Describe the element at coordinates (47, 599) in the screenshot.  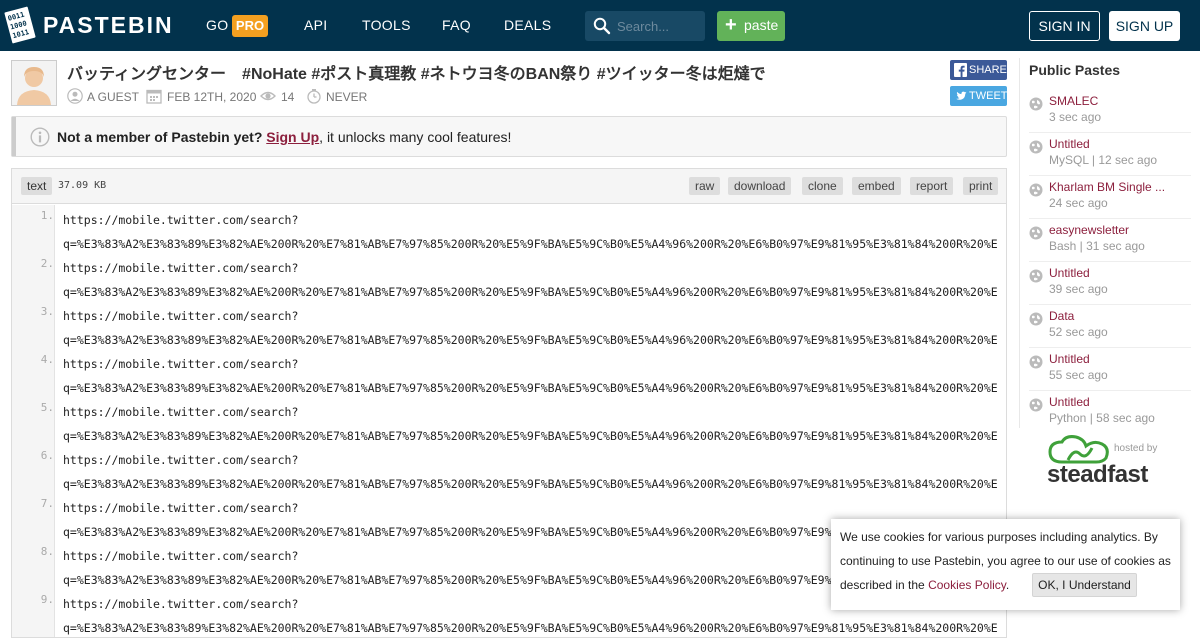
I see `line-number: 9.` at that location.